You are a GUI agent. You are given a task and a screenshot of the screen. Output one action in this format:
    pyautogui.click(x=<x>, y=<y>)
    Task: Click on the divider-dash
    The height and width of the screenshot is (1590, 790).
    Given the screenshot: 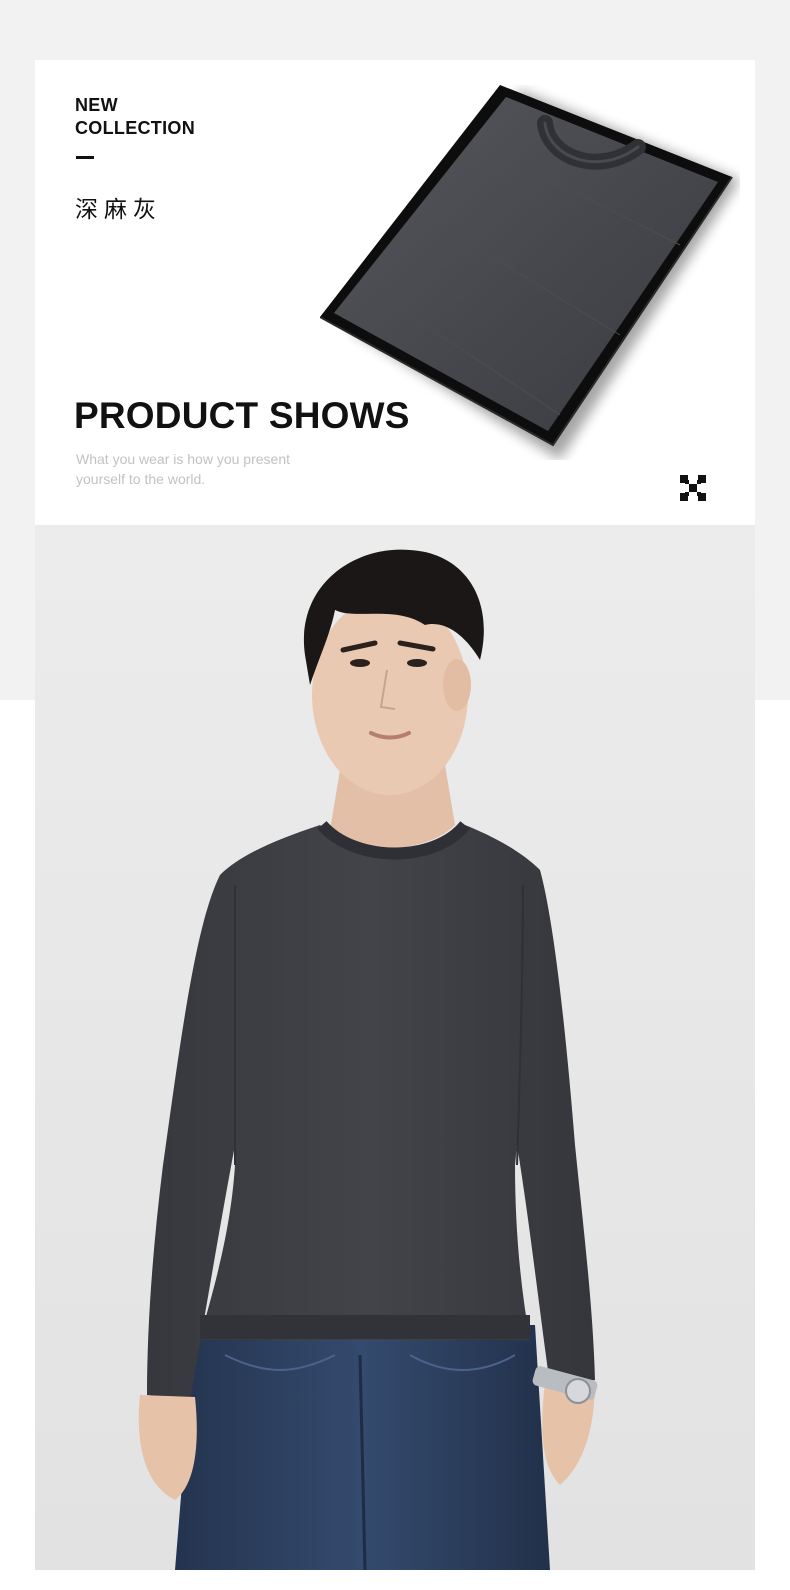 What is the action you would take?
    pyautogui.click(x=85, y=157)
    